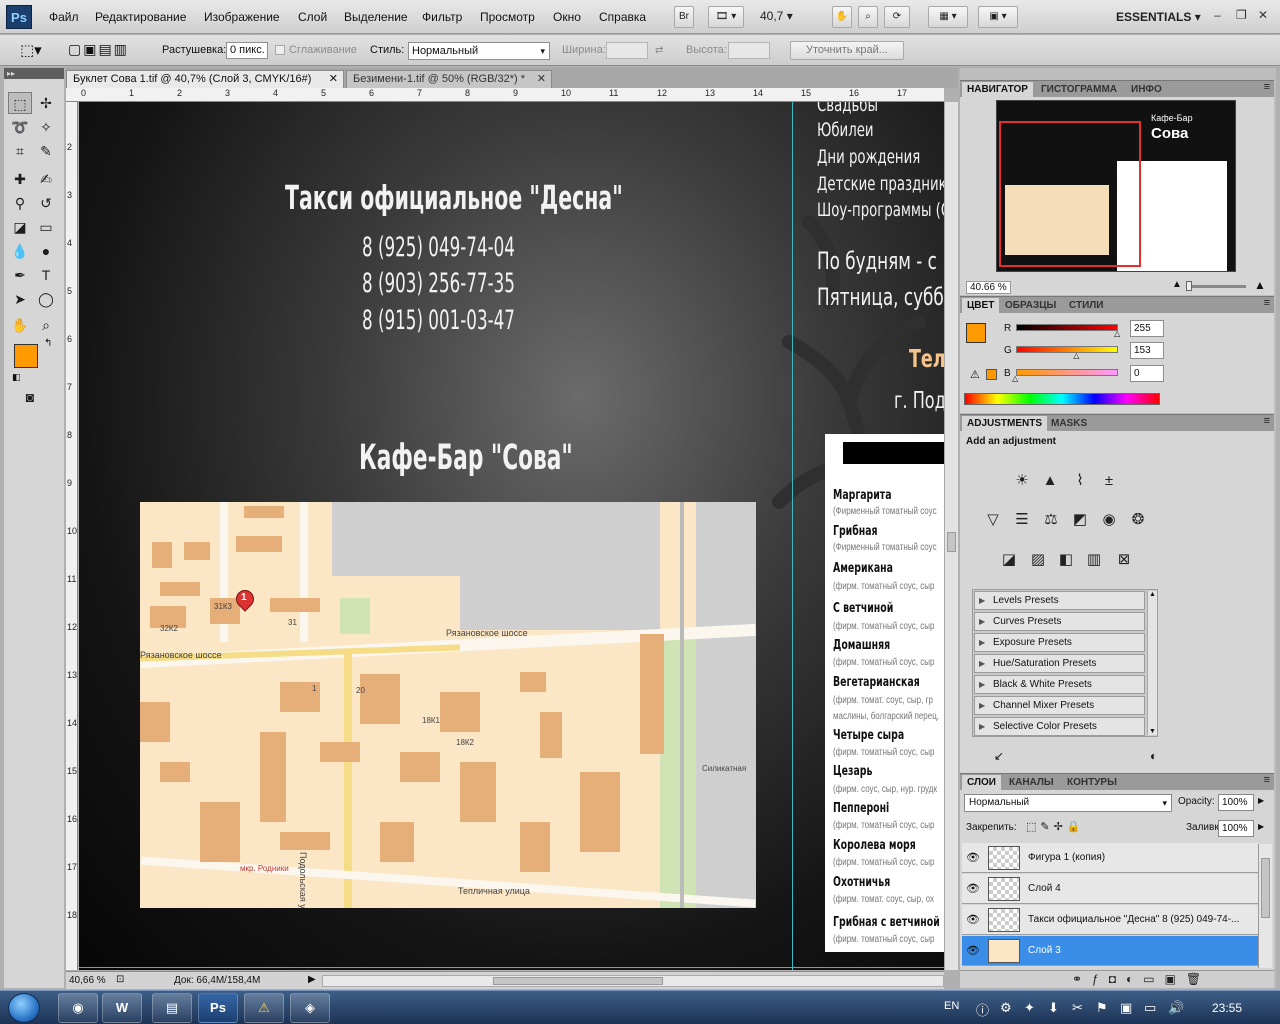 The image size is (1280, 1024). What do you see at coordinates (46, 151) in the screenshot?
I see `eyedropper-tool-icon: ✎` at bounding box center [46, 151].